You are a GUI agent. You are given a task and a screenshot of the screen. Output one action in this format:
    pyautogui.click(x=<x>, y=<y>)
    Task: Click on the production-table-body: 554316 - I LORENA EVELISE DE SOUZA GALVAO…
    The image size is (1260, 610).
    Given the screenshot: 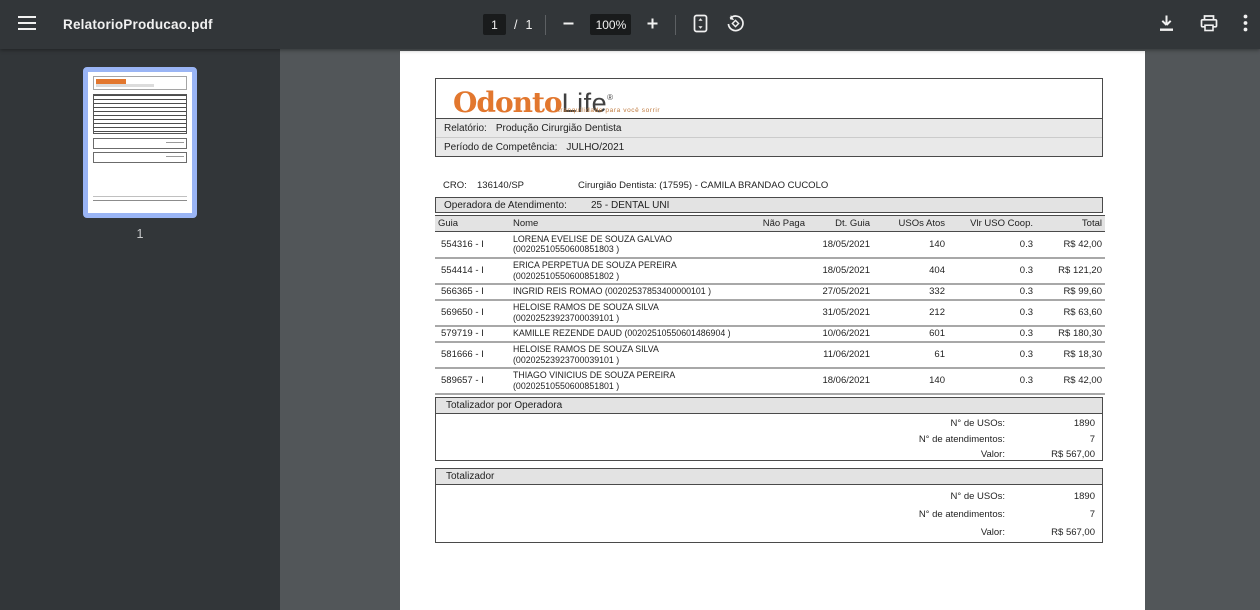 What is the action you would take?
    pyautogui.click(x=770, y=313)
    